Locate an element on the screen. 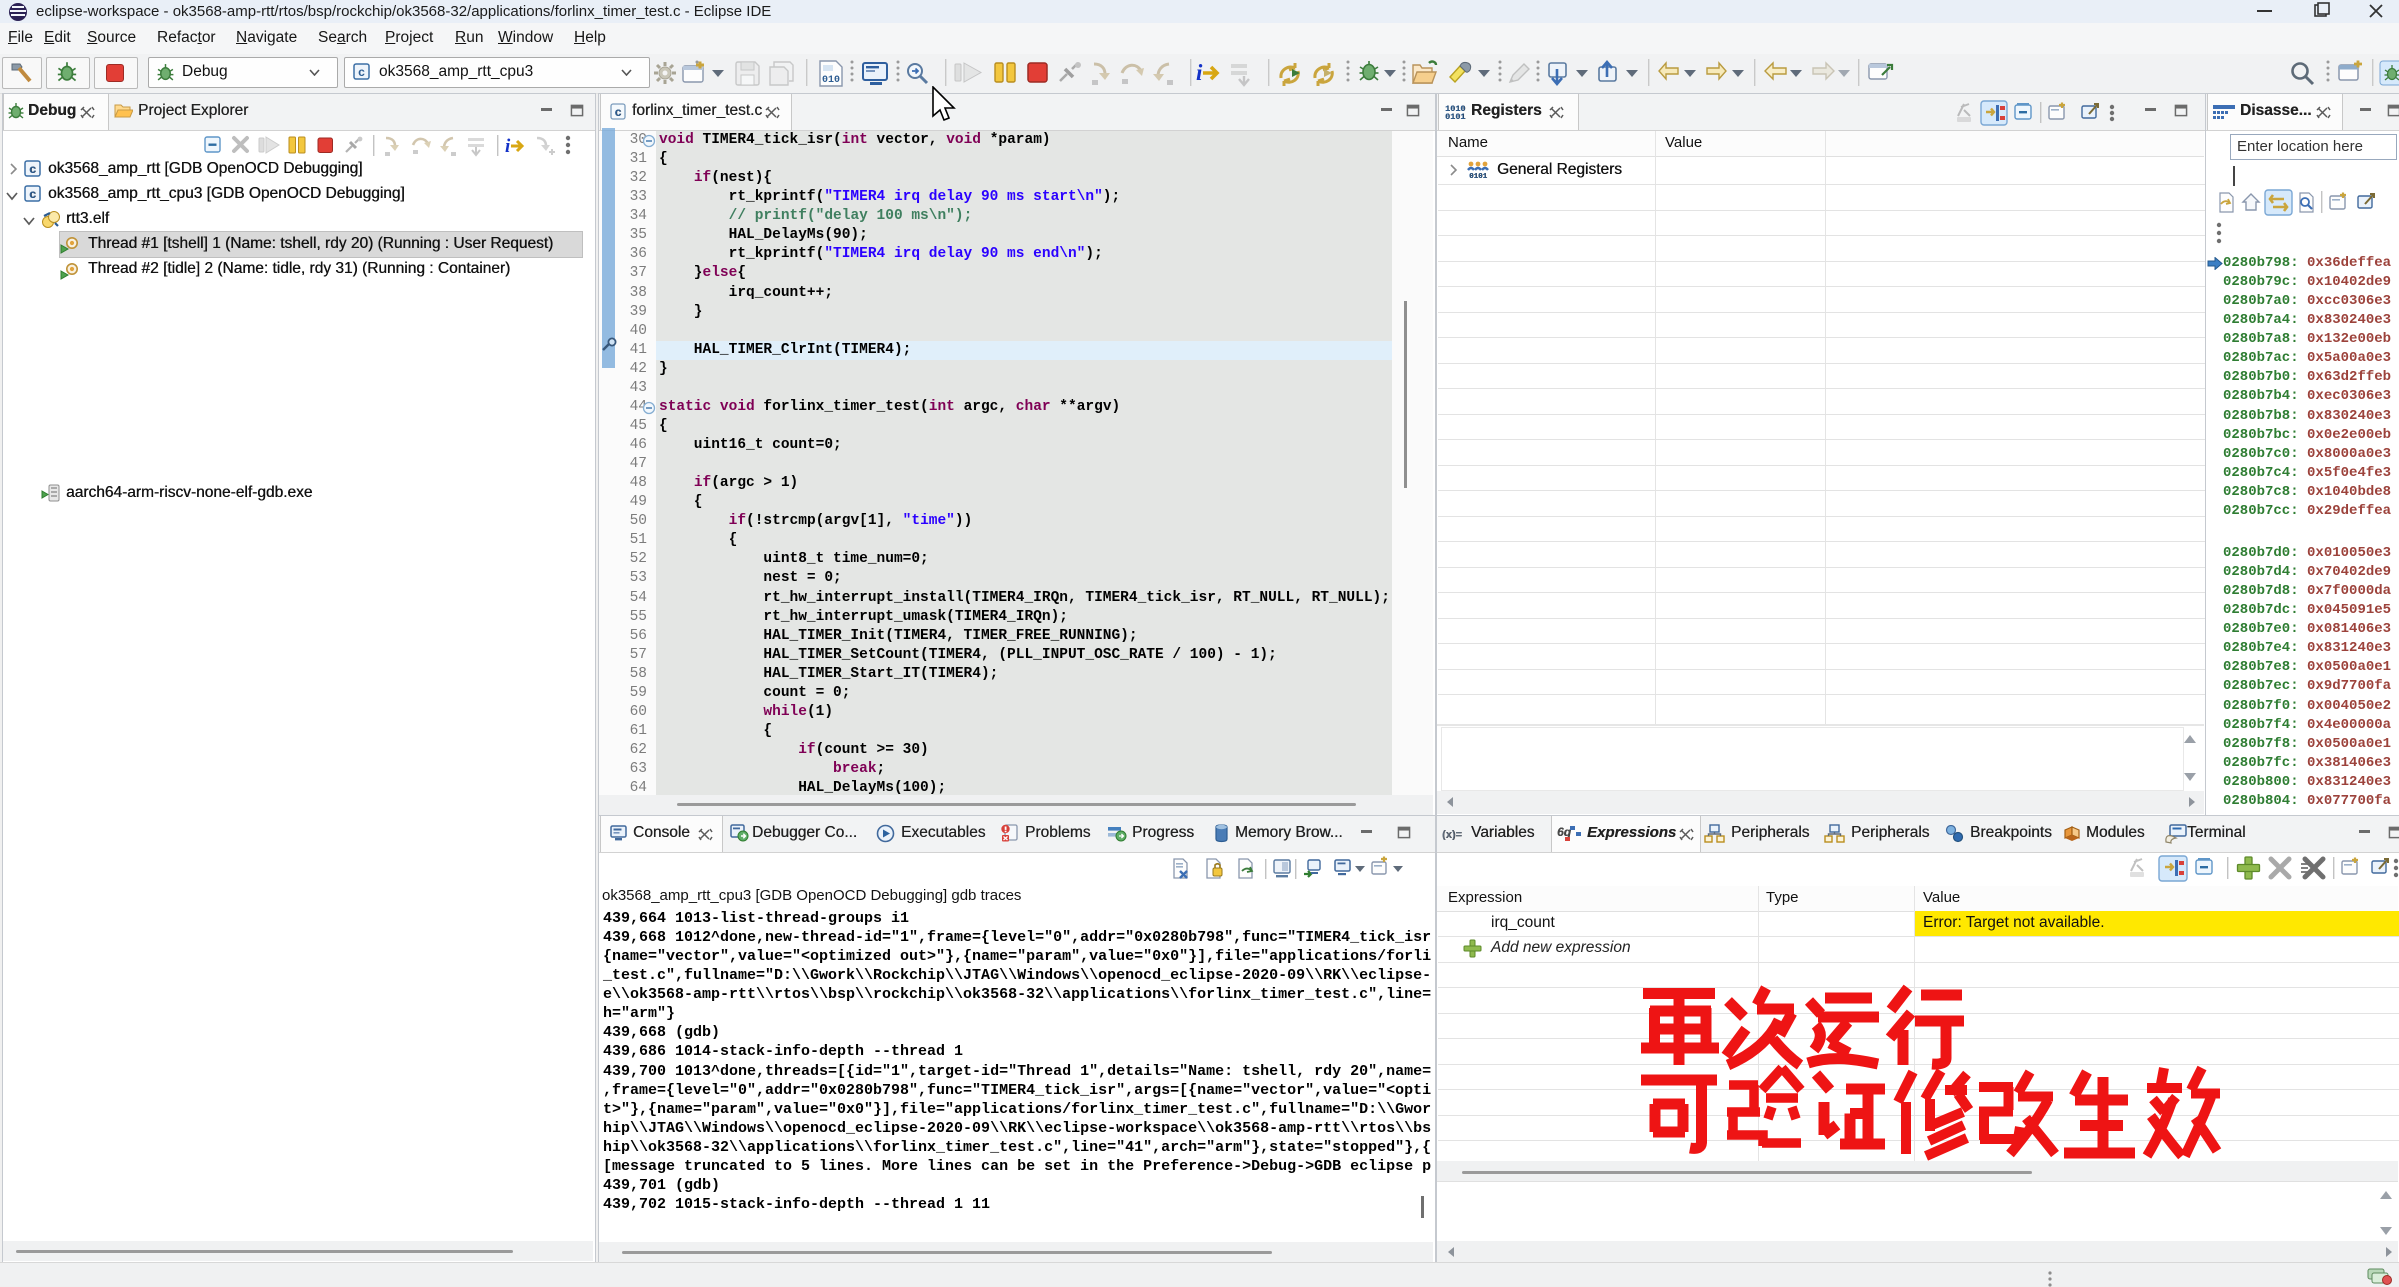 Image resolution: width=2399 pixels, height=1287 pixels. svg-text: 010 is located at coordinates (831, 80).